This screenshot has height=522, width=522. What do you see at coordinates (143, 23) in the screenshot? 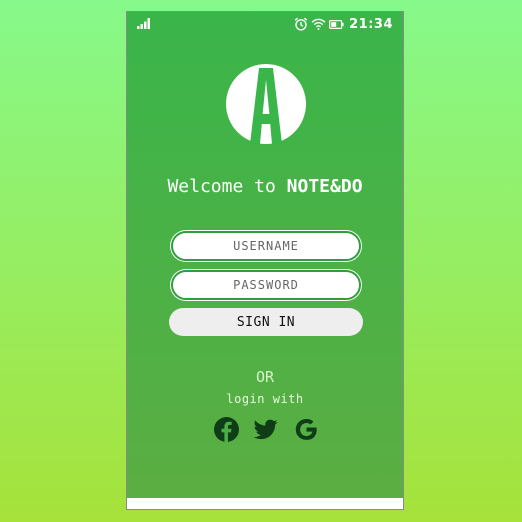
I see `signal-icon` at bounding box center [143, 23].